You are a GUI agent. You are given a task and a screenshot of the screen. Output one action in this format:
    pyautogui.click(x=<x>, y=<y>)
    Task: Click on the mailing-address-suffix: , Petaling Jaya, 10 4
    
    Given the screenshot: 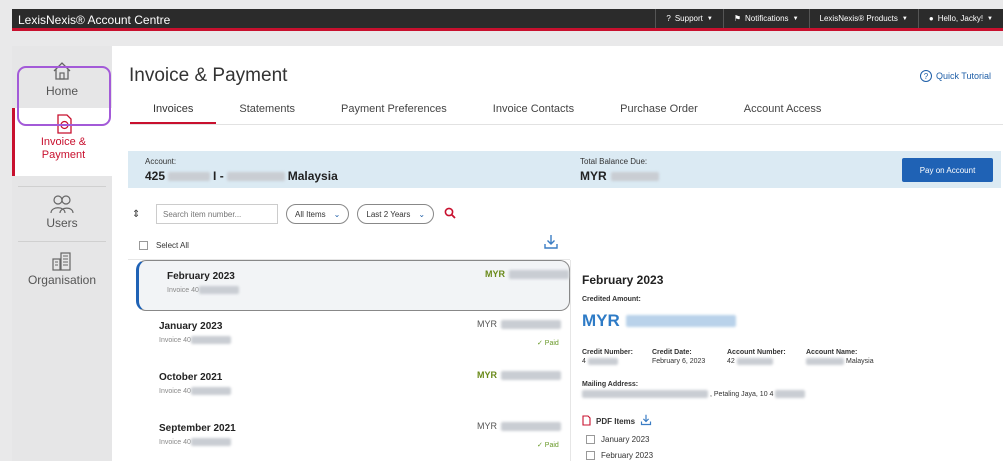 What is the action you would take?
    pyautogui.click(x=742, y=394)
    